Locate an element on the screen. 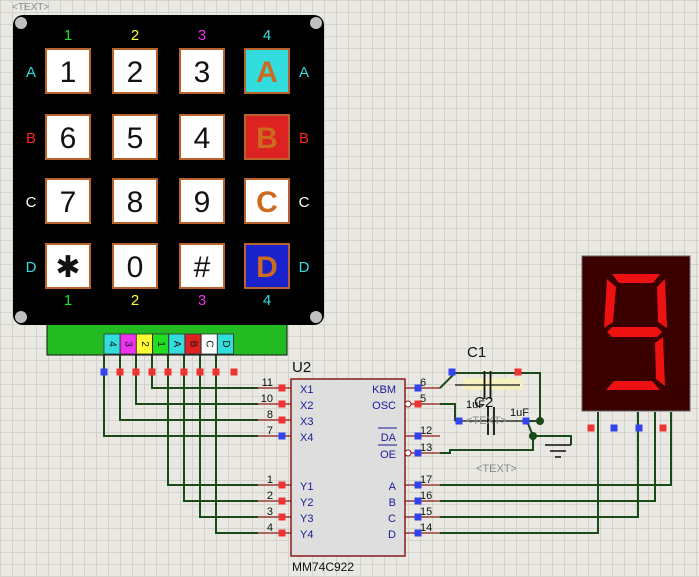 The width and height of the screenshot is (699, 577). ic-pin-number: 8 is located at coordinates (270, 415).